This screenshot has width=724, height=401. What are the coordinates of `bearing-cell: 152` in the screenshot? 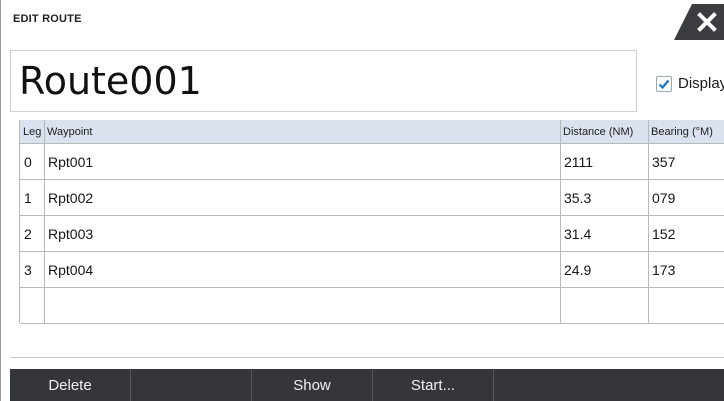 It's located at (664, 233).